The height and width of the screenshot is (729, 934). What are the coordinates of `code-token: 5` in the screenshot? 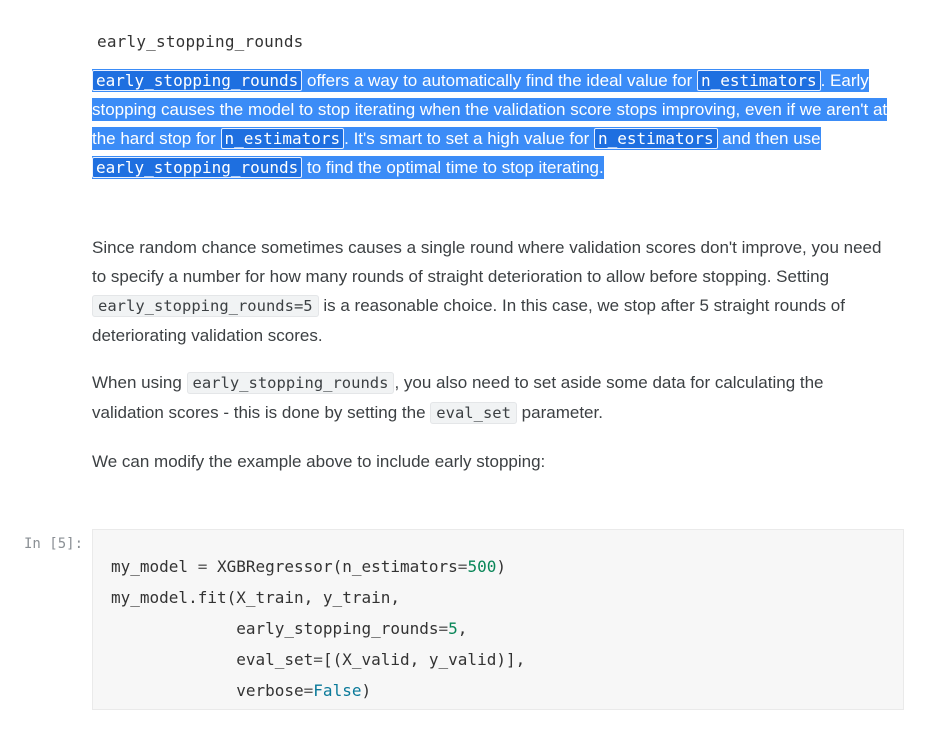 It's located at (453, 628).